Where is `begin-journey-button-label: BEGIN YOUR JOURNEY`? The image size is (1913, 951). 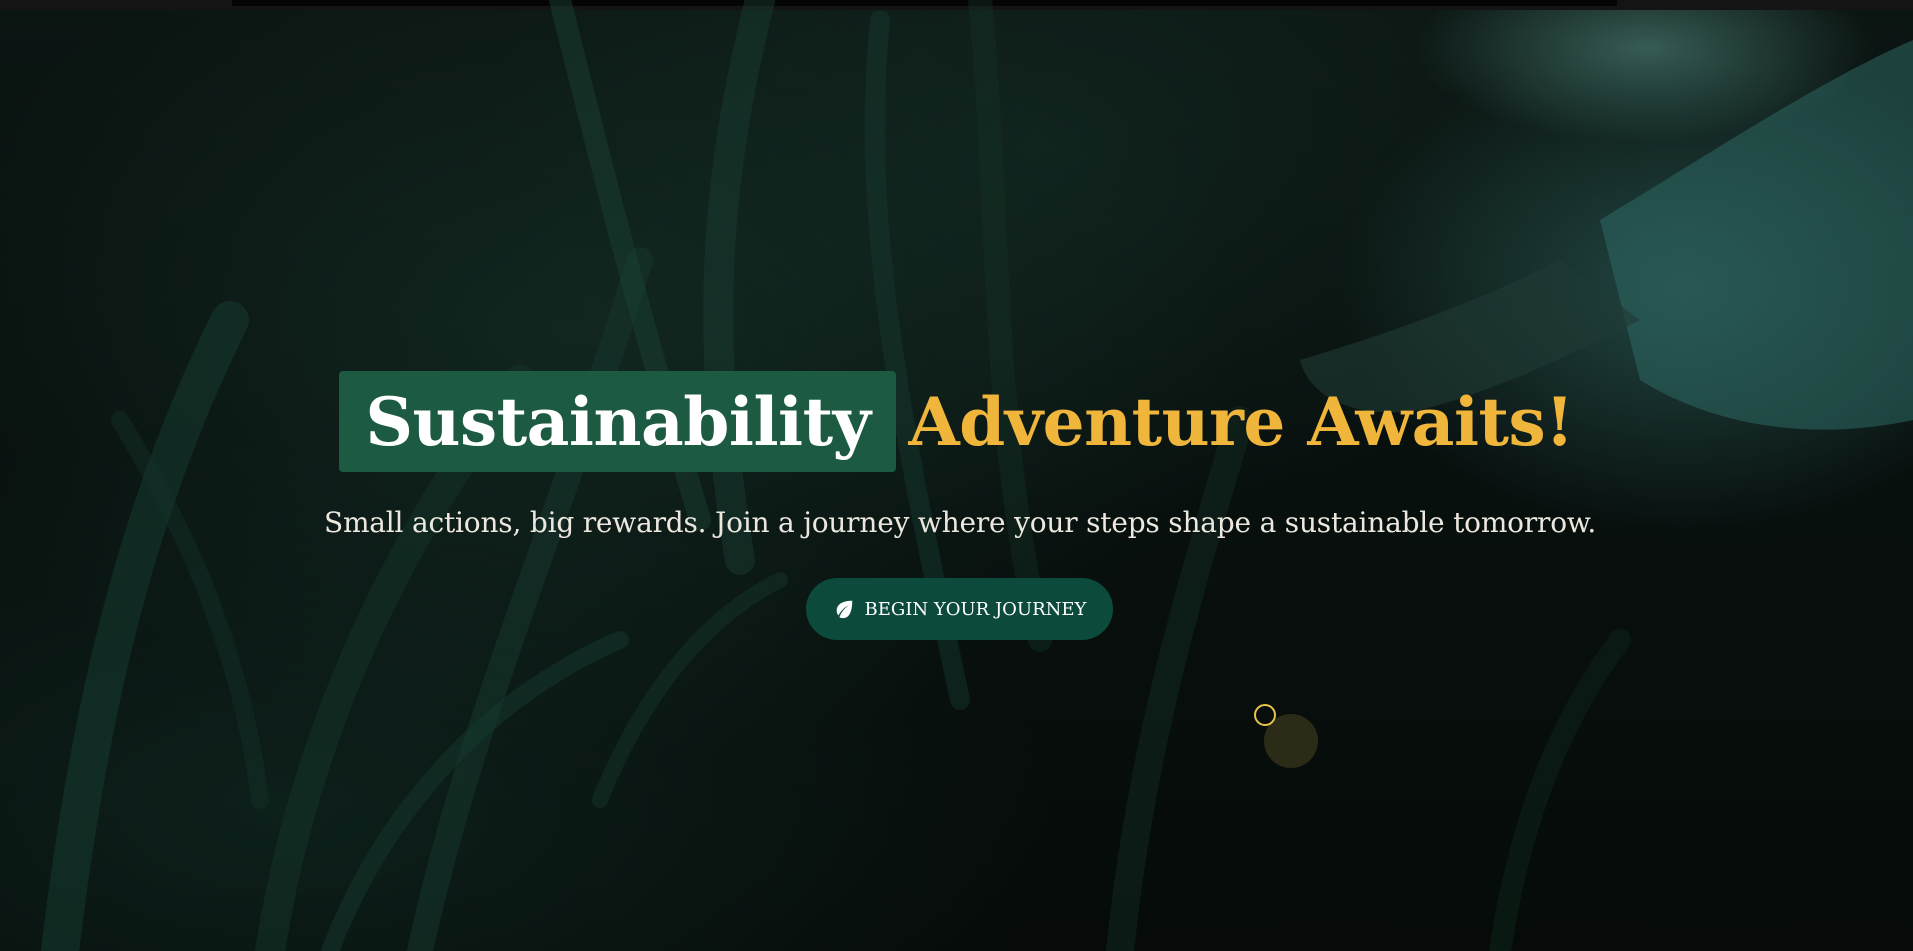
begin-journey-button-label: BEGIN YOUR JOURNEY is located at coordinates (975, 609).